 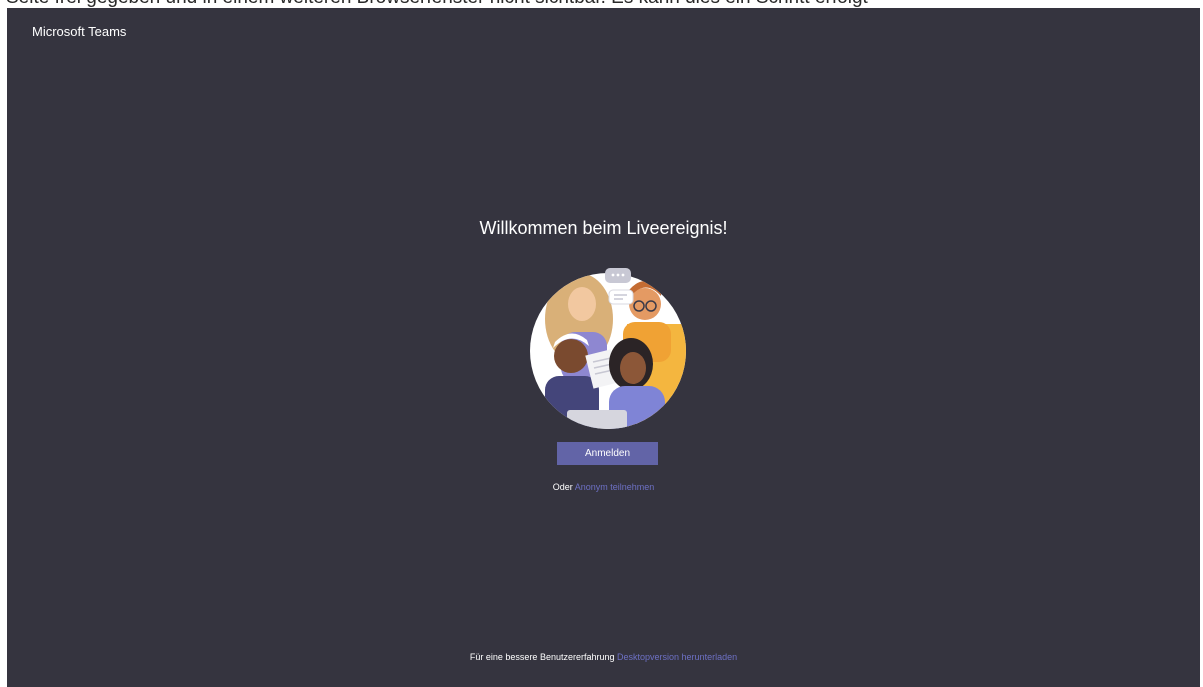 I want to click on signin-button: Anmelden, so click(x=607, y=453).